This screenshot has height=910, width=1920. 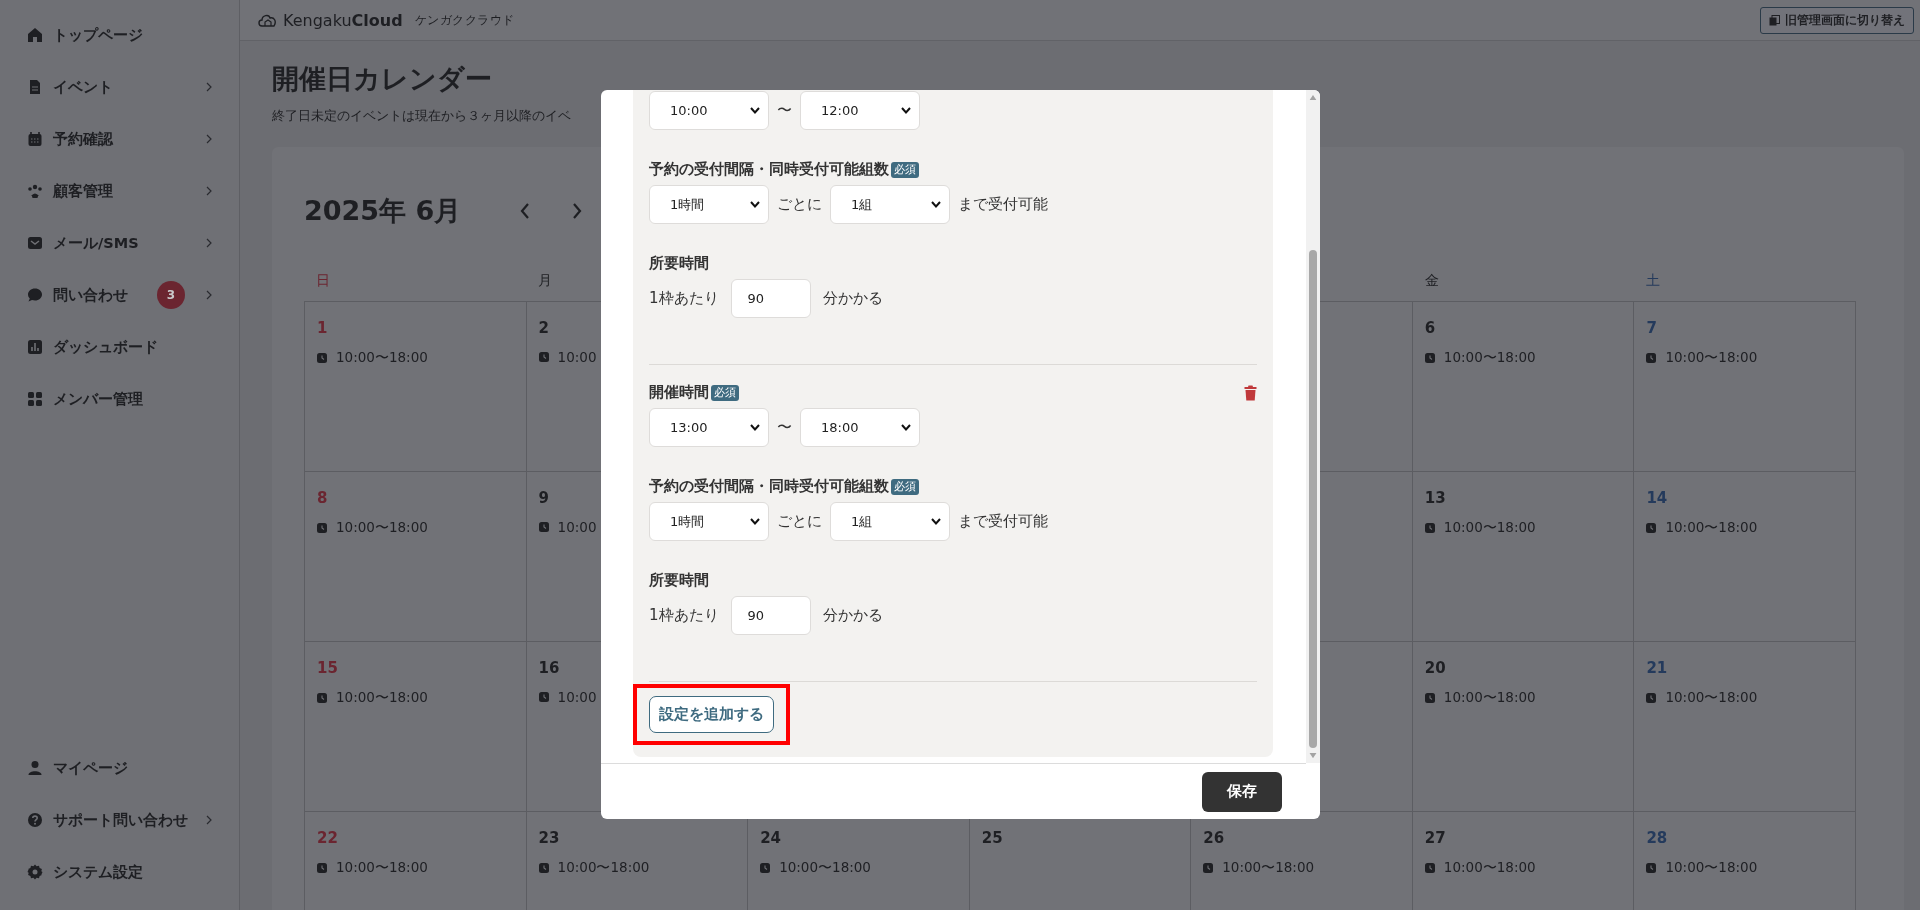 I want to click on trash-icon, so click(x=1250, y=392).